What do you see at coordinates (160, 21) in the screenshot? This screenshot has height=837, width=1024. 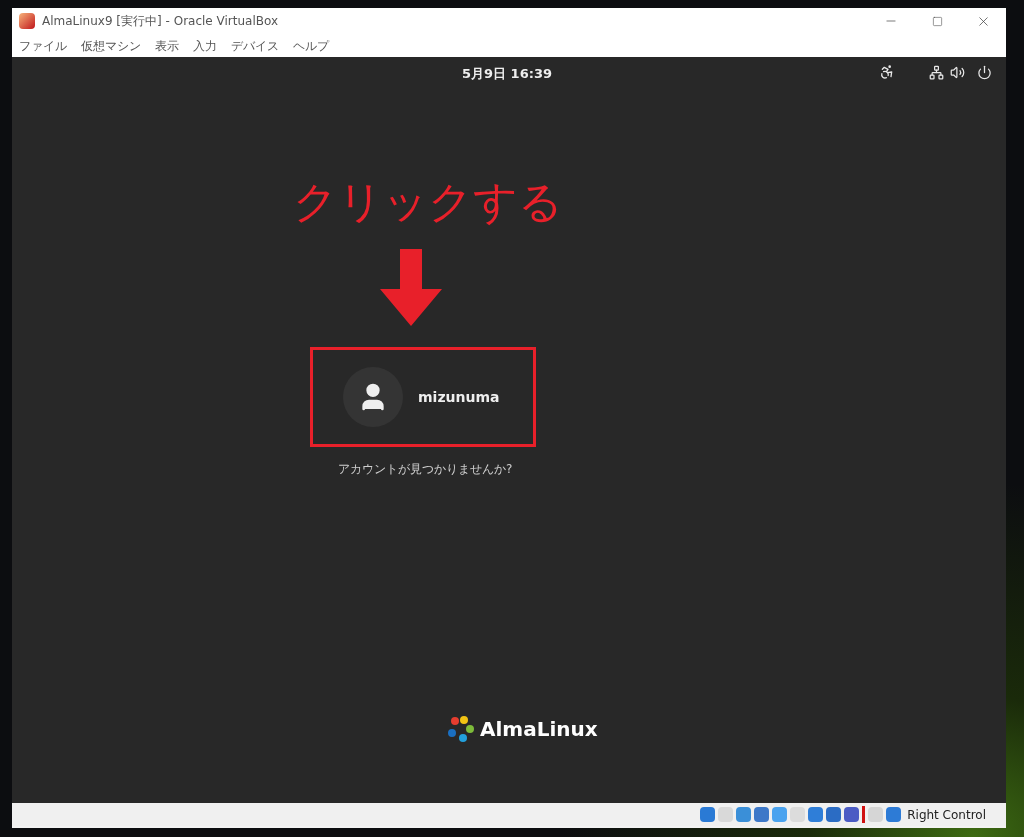 I see `window-title: AlmaLinux9 [実行中] - Oracle VirtualBox` at bounding box center [160, 21].